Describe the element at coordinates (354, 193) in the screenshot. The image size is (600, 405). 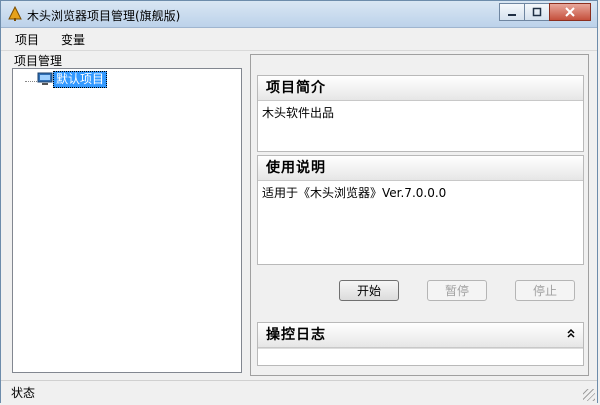
I see `usage-text: 适用于《木头浏览器》Ver.7.0.0.0` at that location.